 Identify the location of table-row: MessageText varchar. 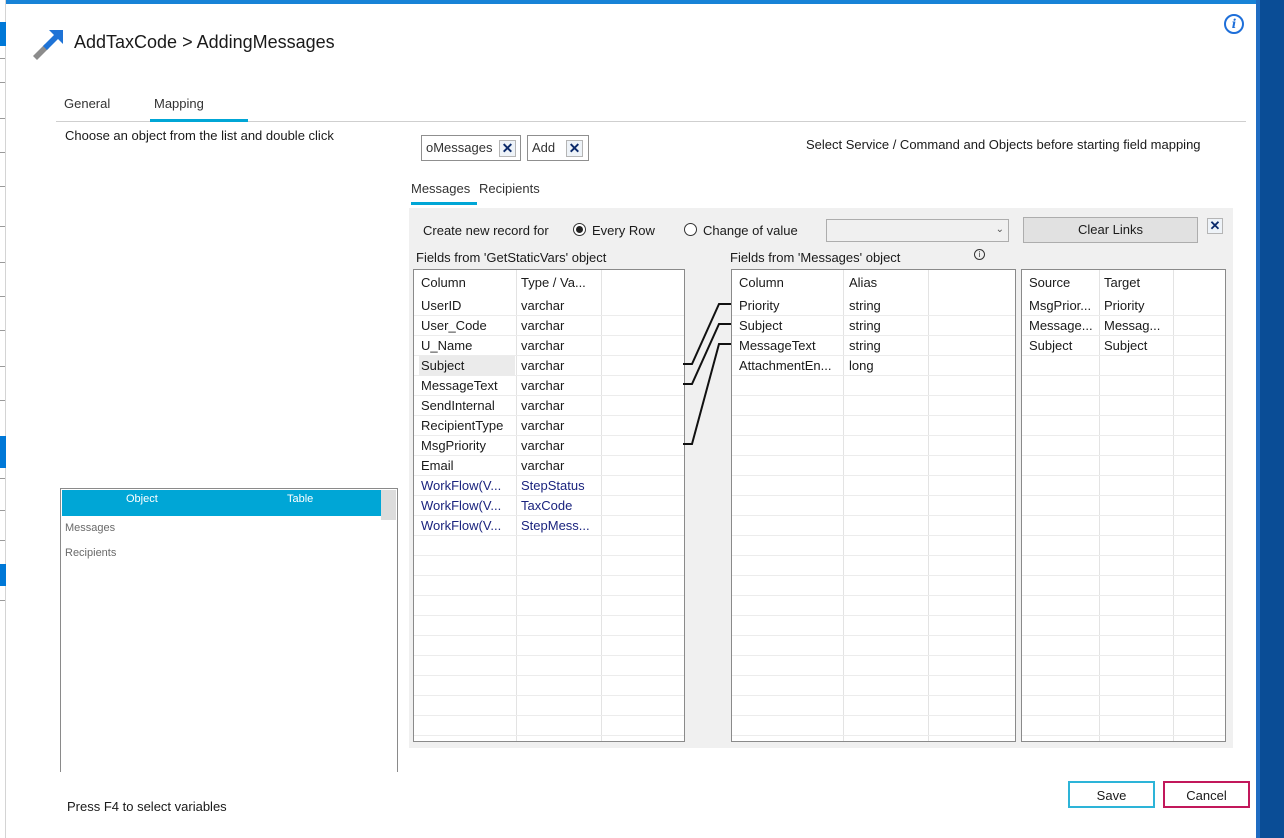
(549, 386).